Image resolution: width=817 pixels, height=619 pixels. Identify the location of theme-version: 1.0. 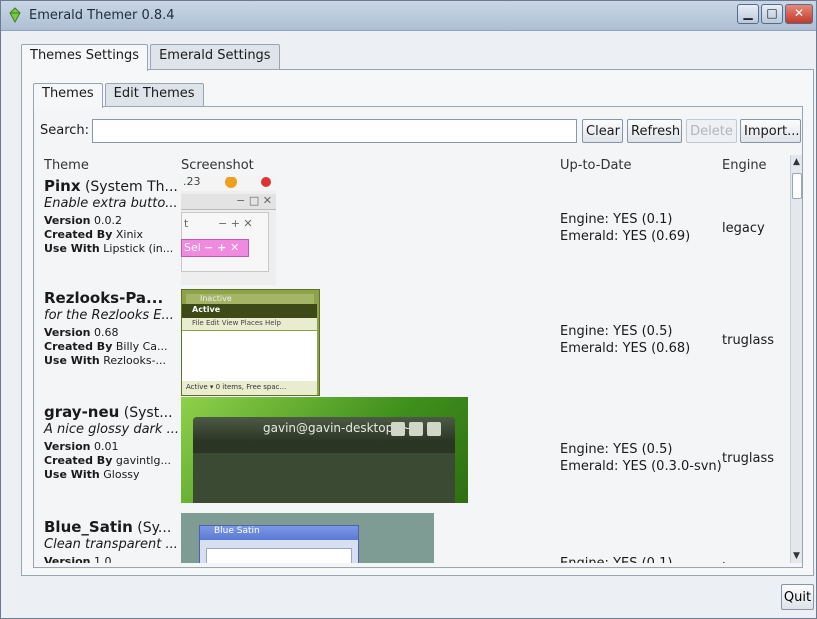
(101, 559).